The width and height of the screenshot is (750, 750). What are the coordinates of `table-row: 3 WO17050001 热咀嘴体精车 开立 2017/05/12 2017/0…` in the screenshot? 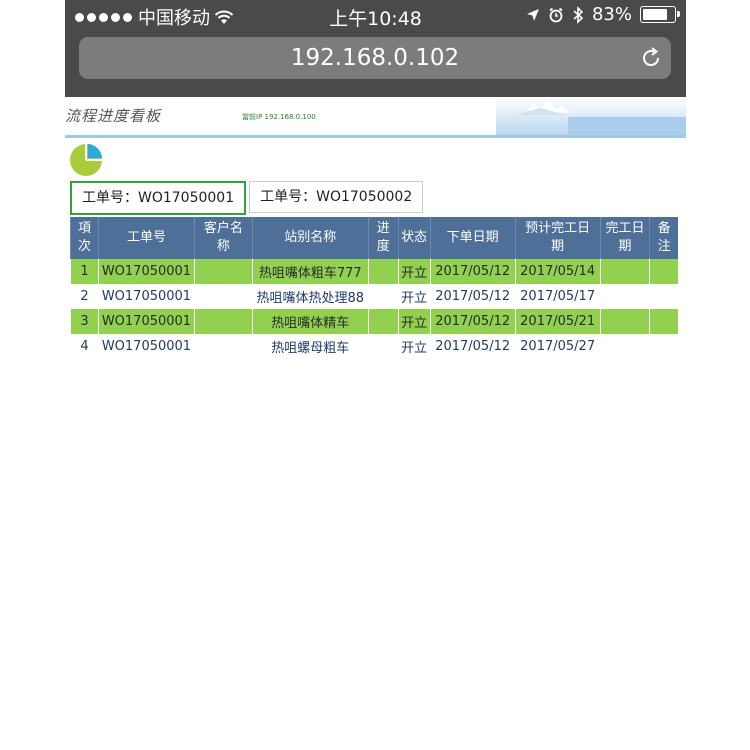 It's located at (374, 321).